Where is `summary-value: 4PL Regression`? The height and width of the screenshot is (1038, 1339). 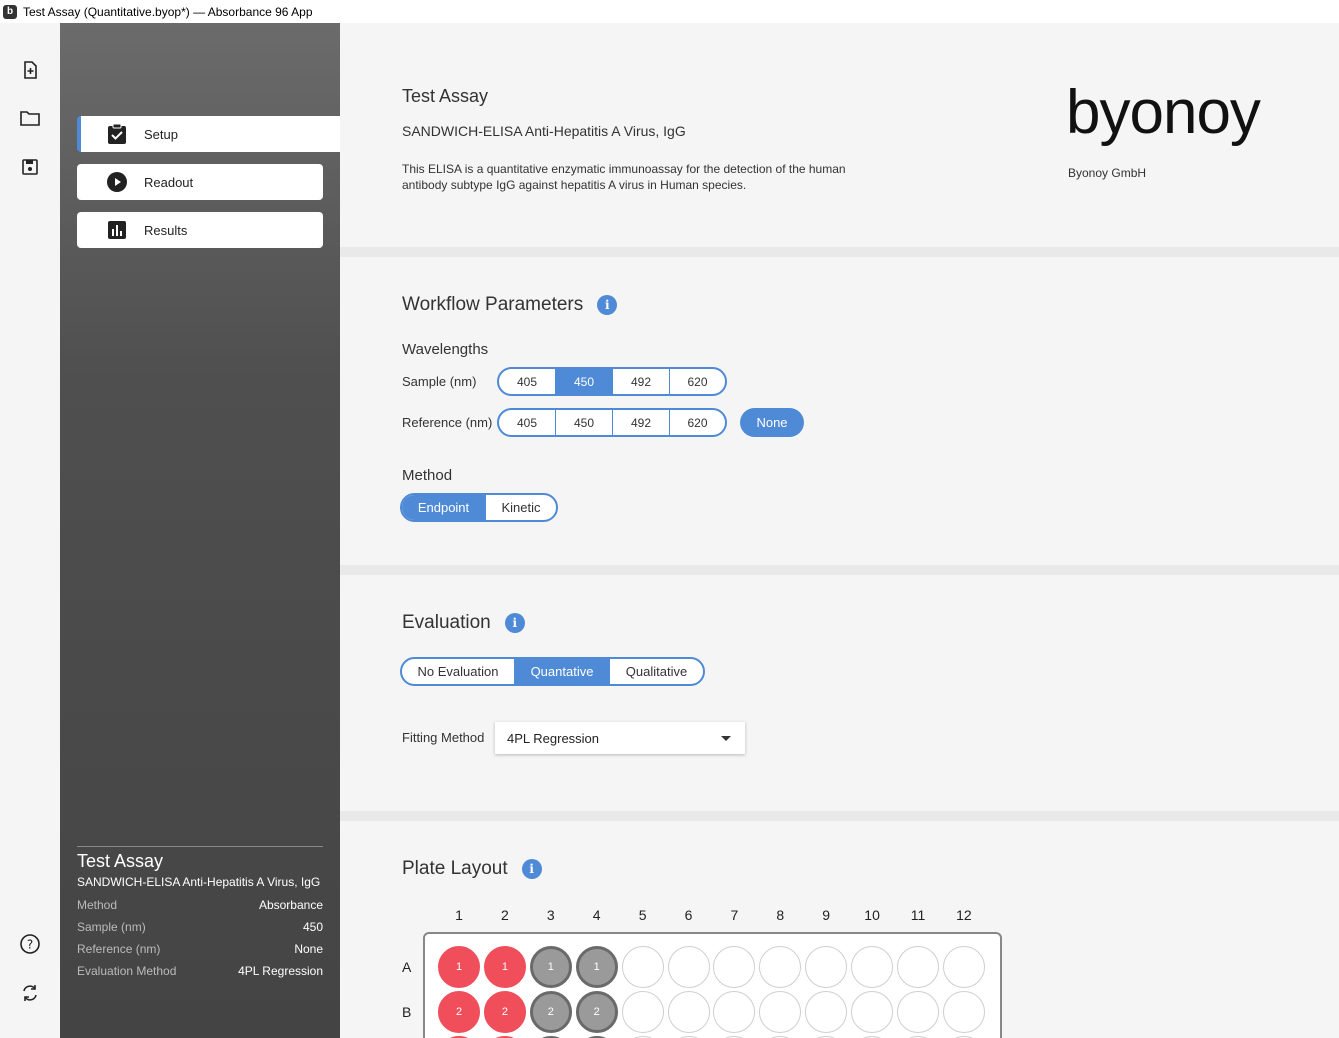
summary-value: 4PL Regression is located at coordinates (280, 971).